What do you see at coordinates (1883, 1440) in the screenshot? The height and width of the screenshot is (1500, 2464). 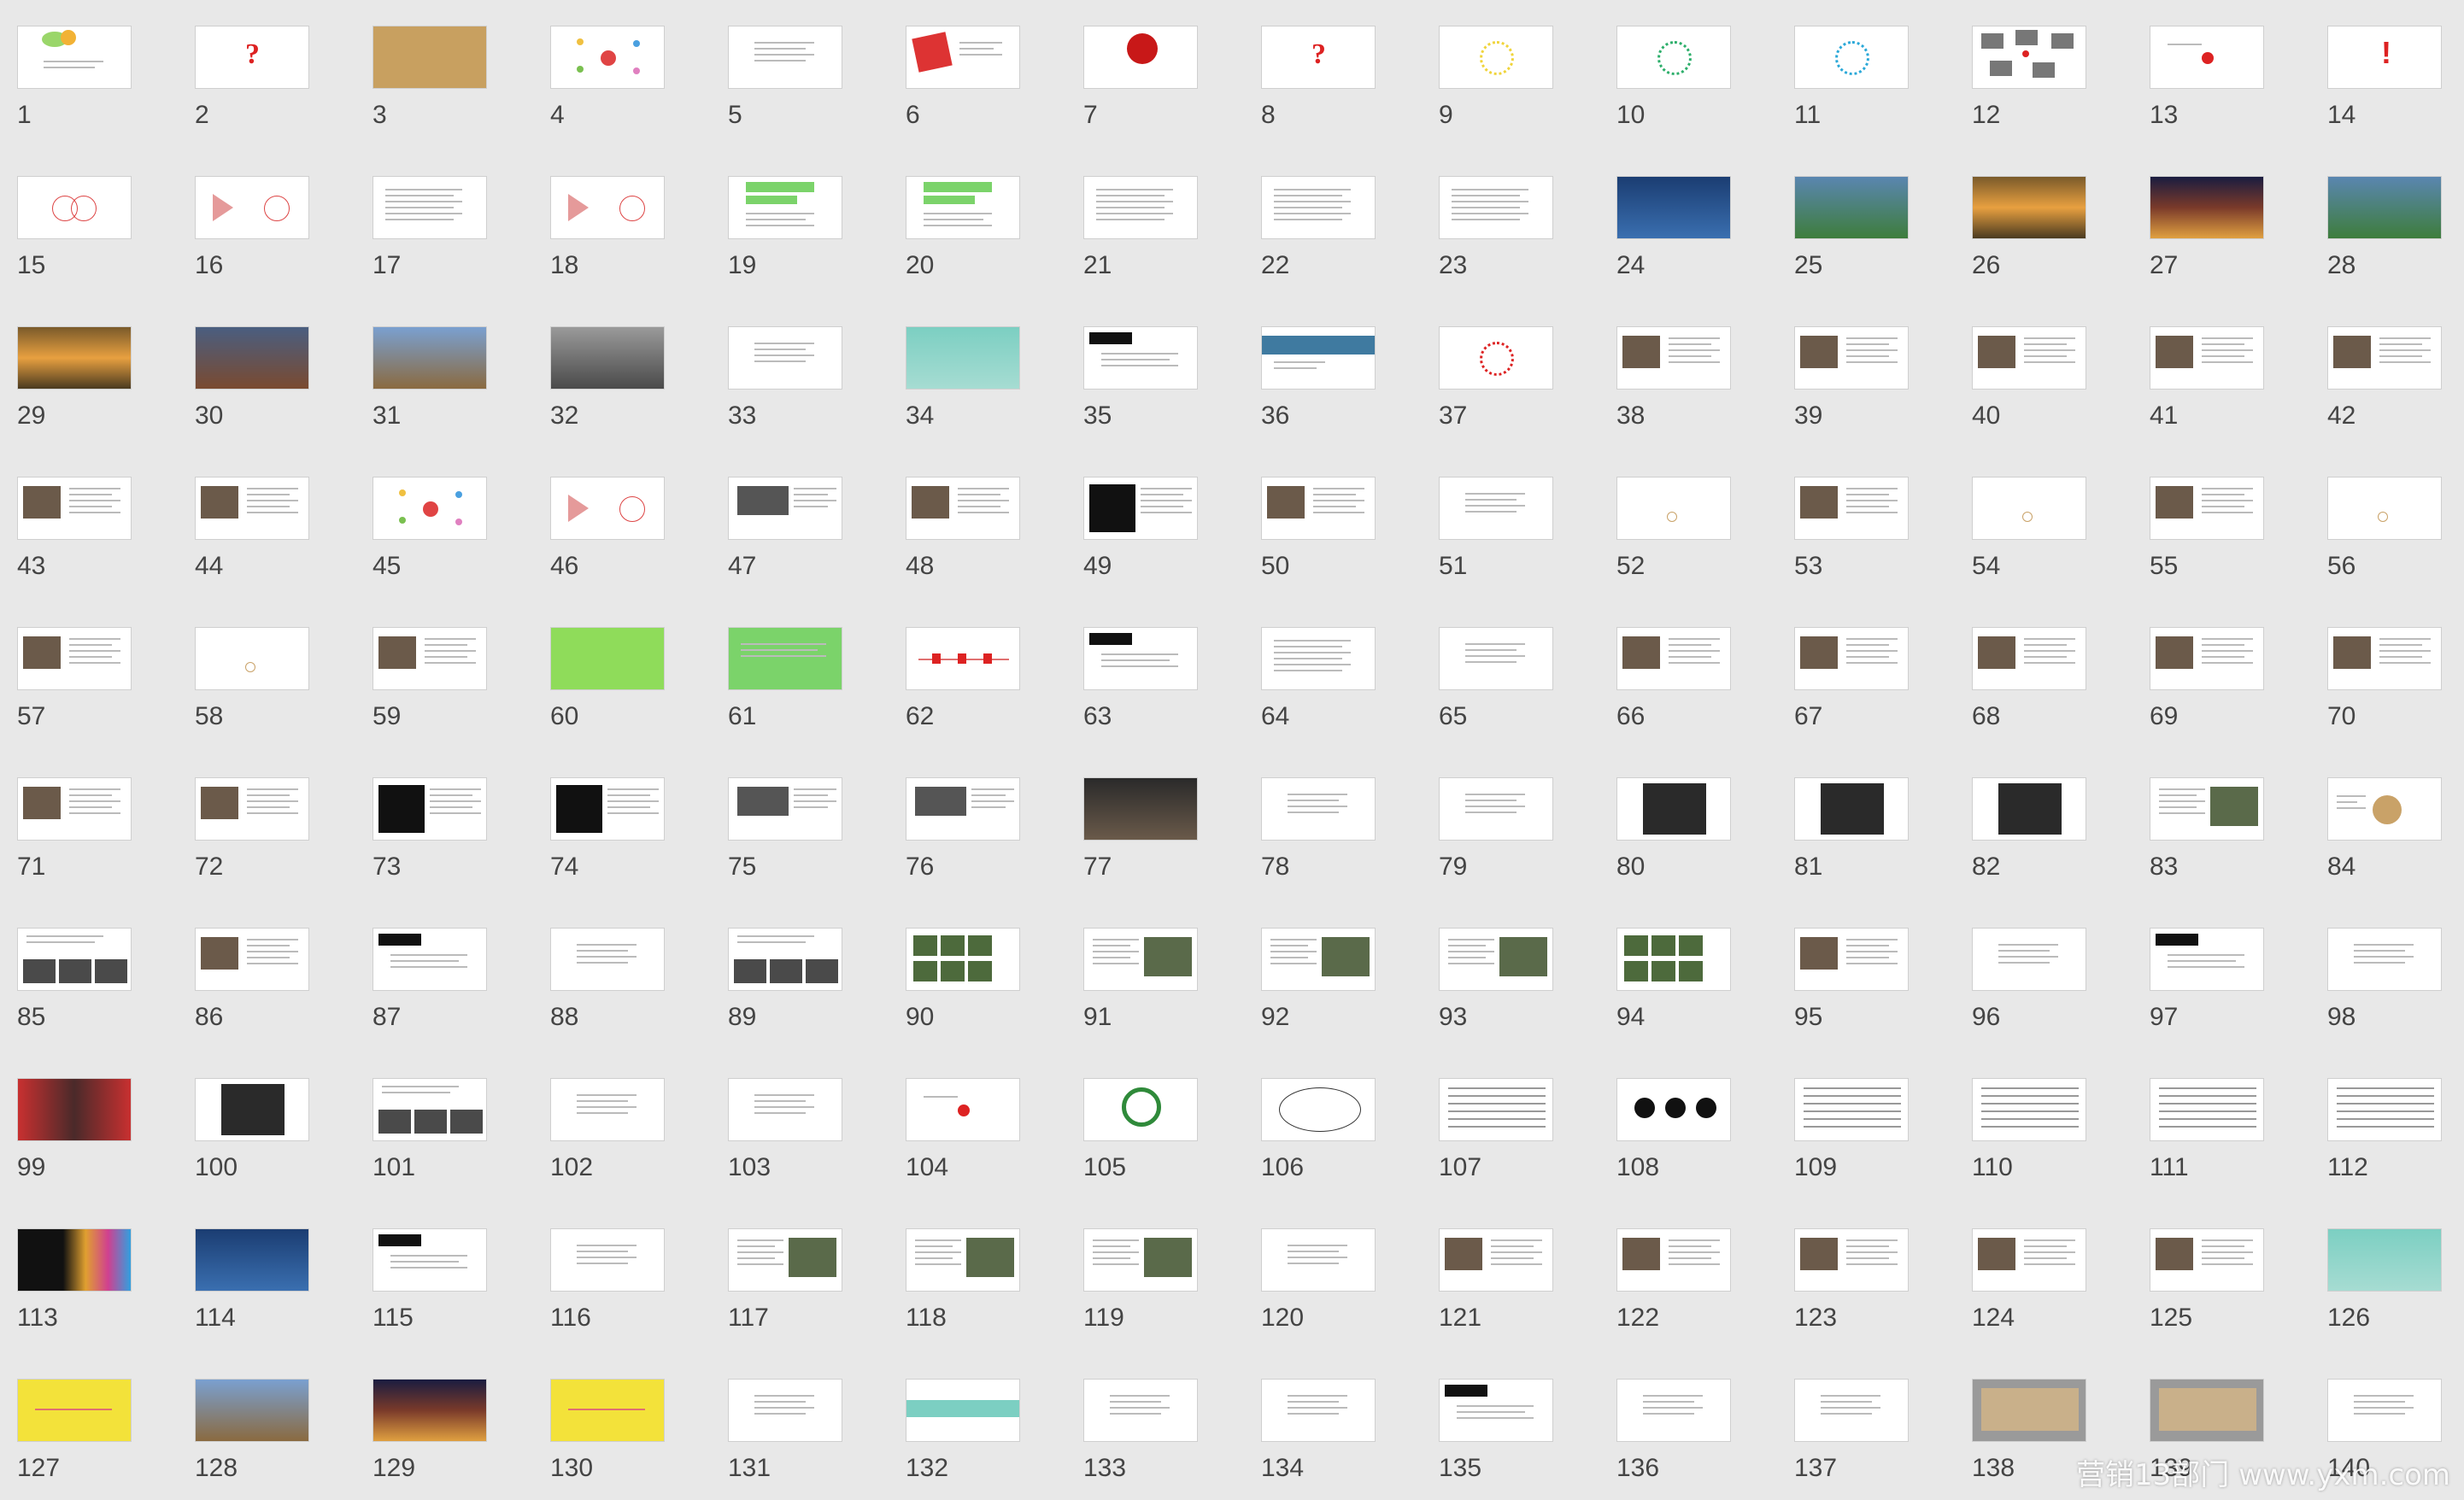 I see `slide-thumbnail: 137` at bounding box center [1883, 1440].